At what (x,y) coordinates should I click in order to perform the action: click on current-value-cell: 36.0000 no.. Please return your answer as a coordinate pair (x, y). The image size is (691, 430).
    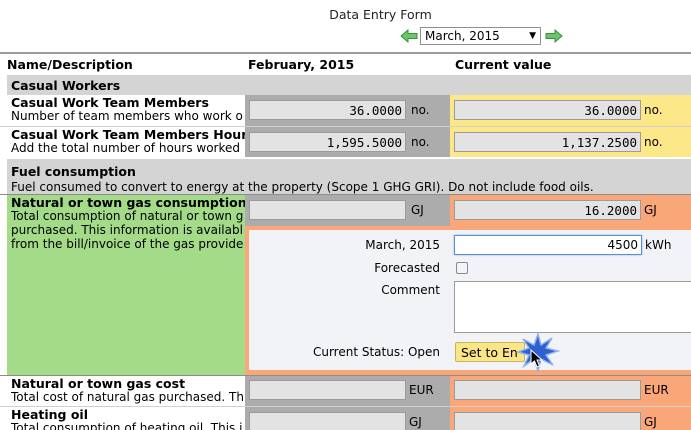
    Looking at the image, I should click on (570, 110).